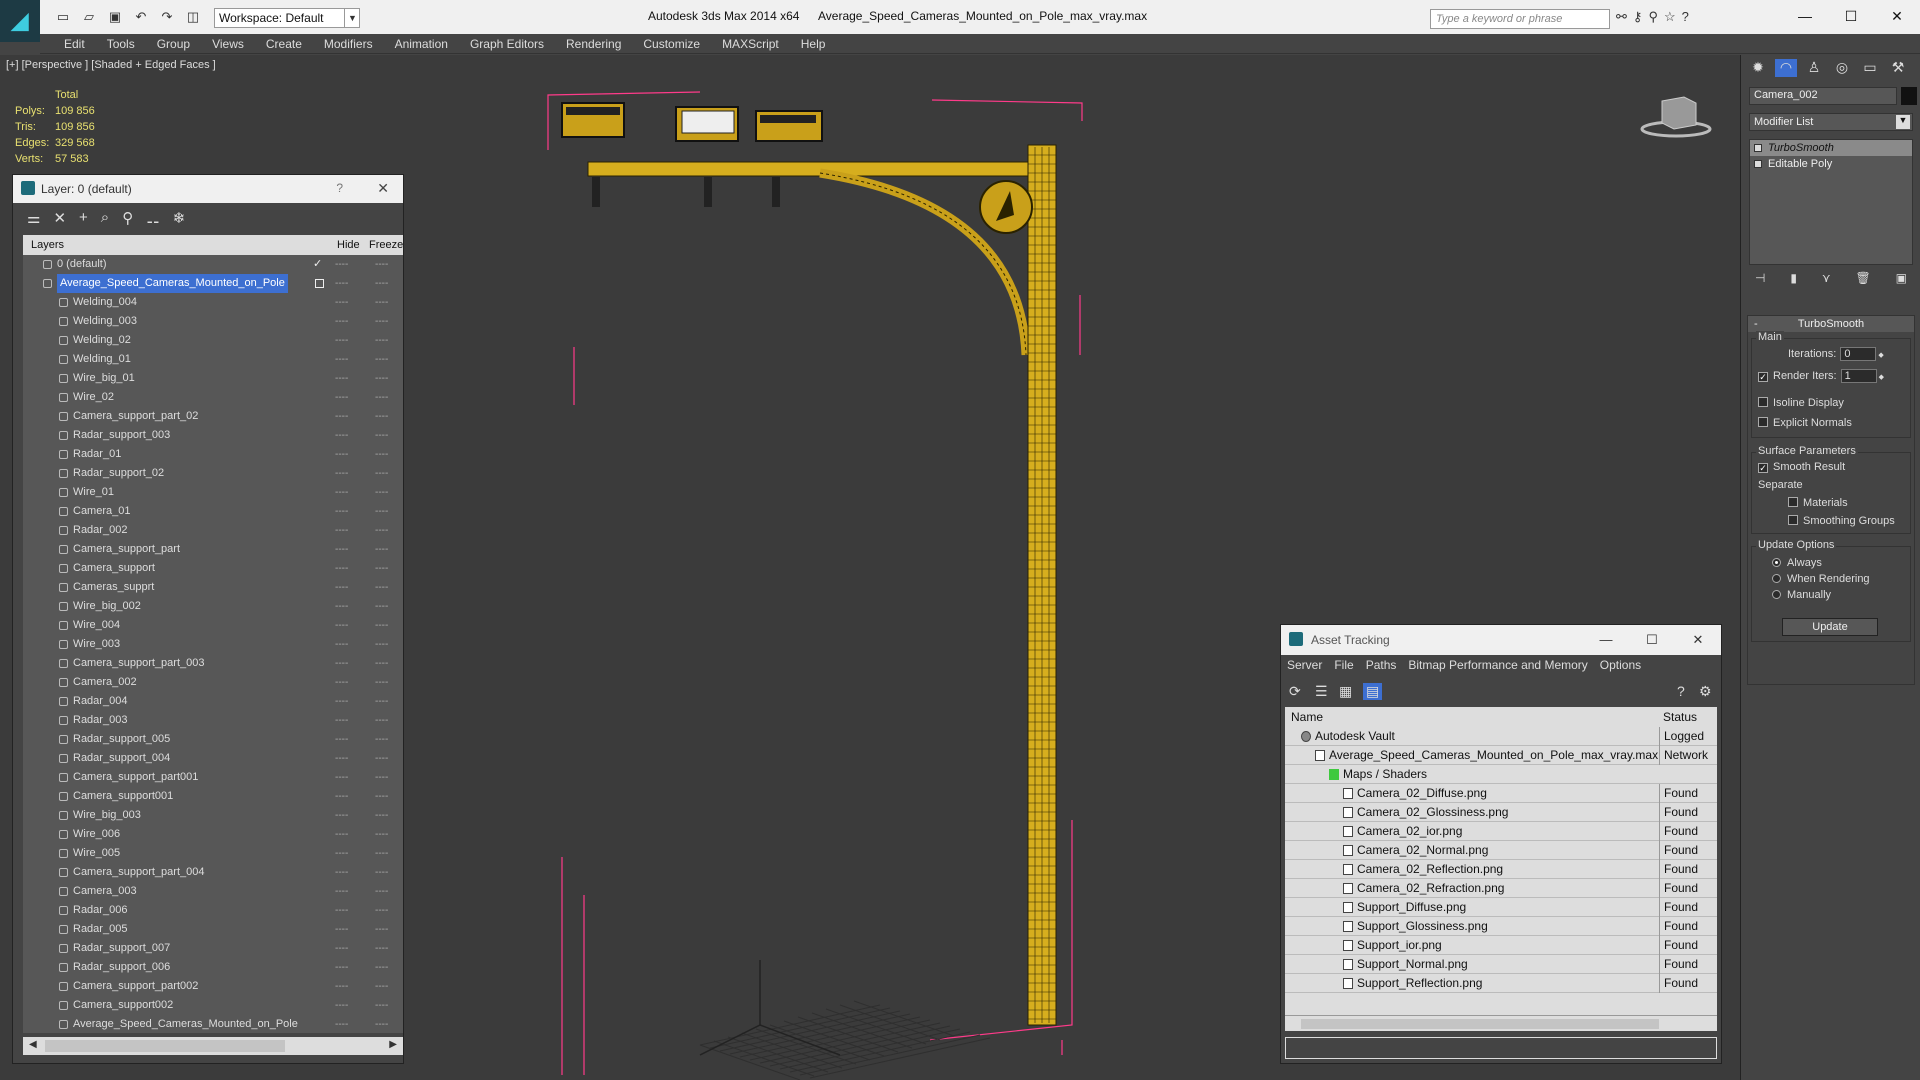 The height and width of the screenshot is (1080, 1920). I want to click on project-folder-icon: ◫, so click(193, 17).